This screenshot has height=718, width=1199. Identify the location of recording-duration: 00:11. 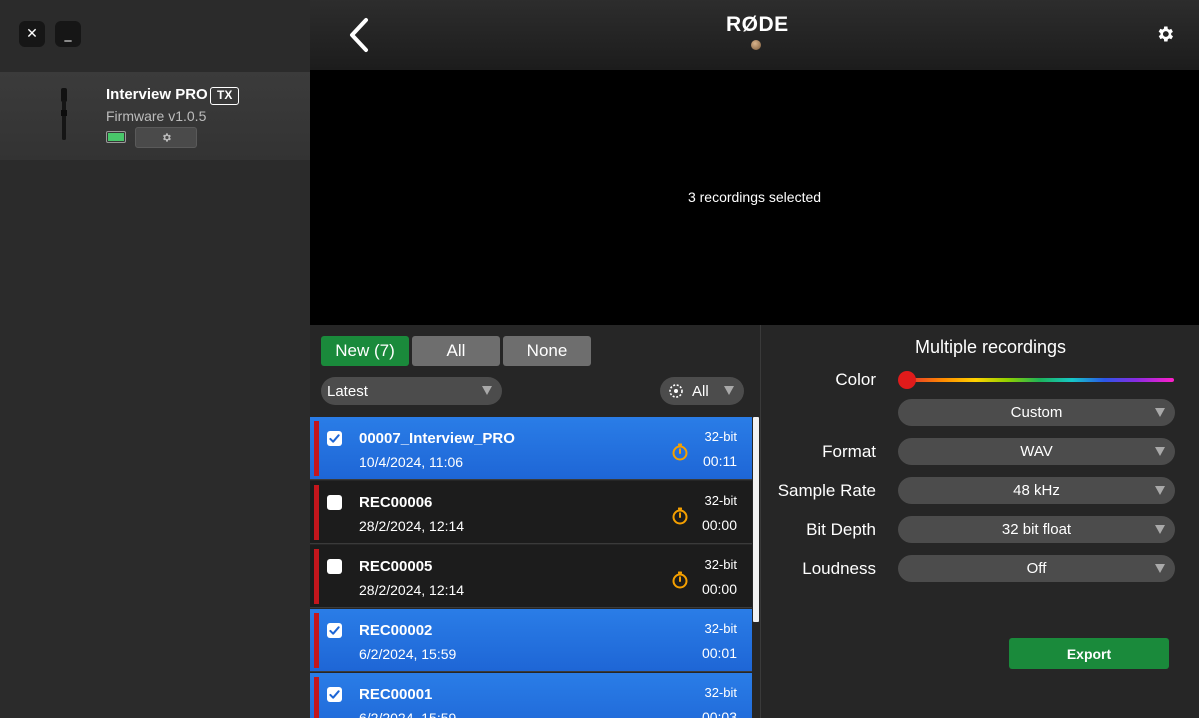
(720, 461).